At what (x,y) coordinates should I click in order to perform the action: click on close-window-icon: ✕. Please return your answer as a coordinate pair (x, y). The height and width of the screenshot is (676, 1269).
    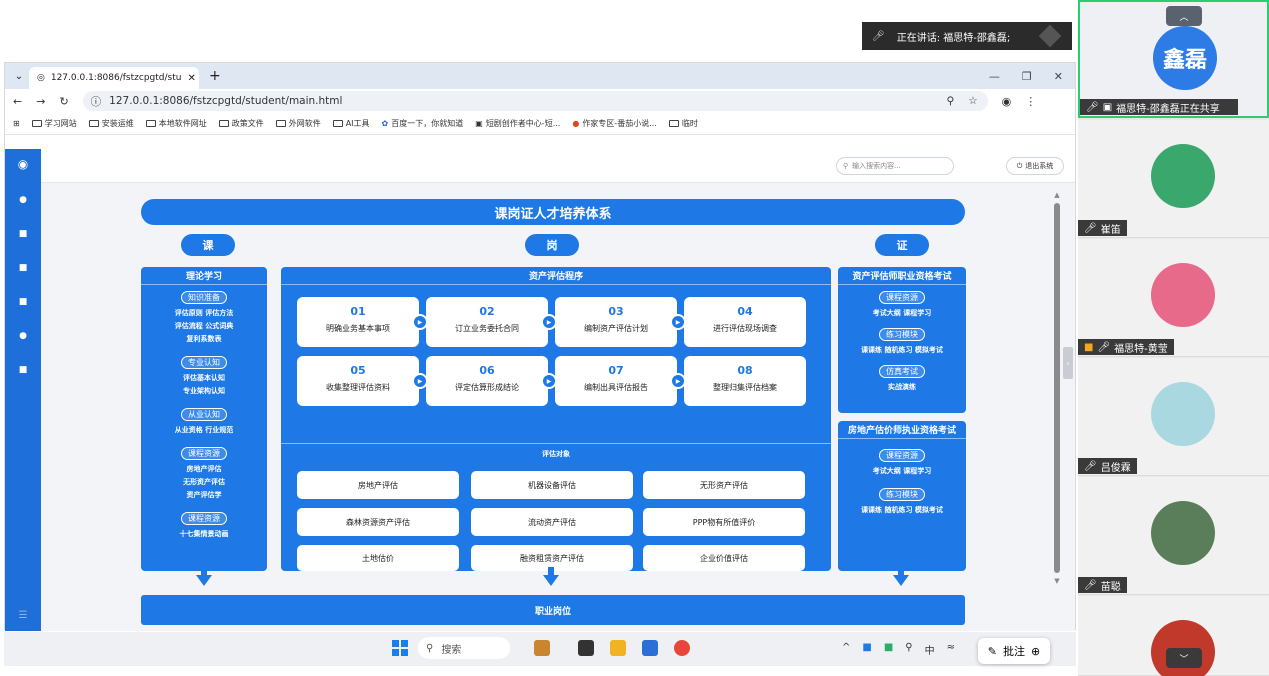
    Looking at the image, I should click on (1058, 76).